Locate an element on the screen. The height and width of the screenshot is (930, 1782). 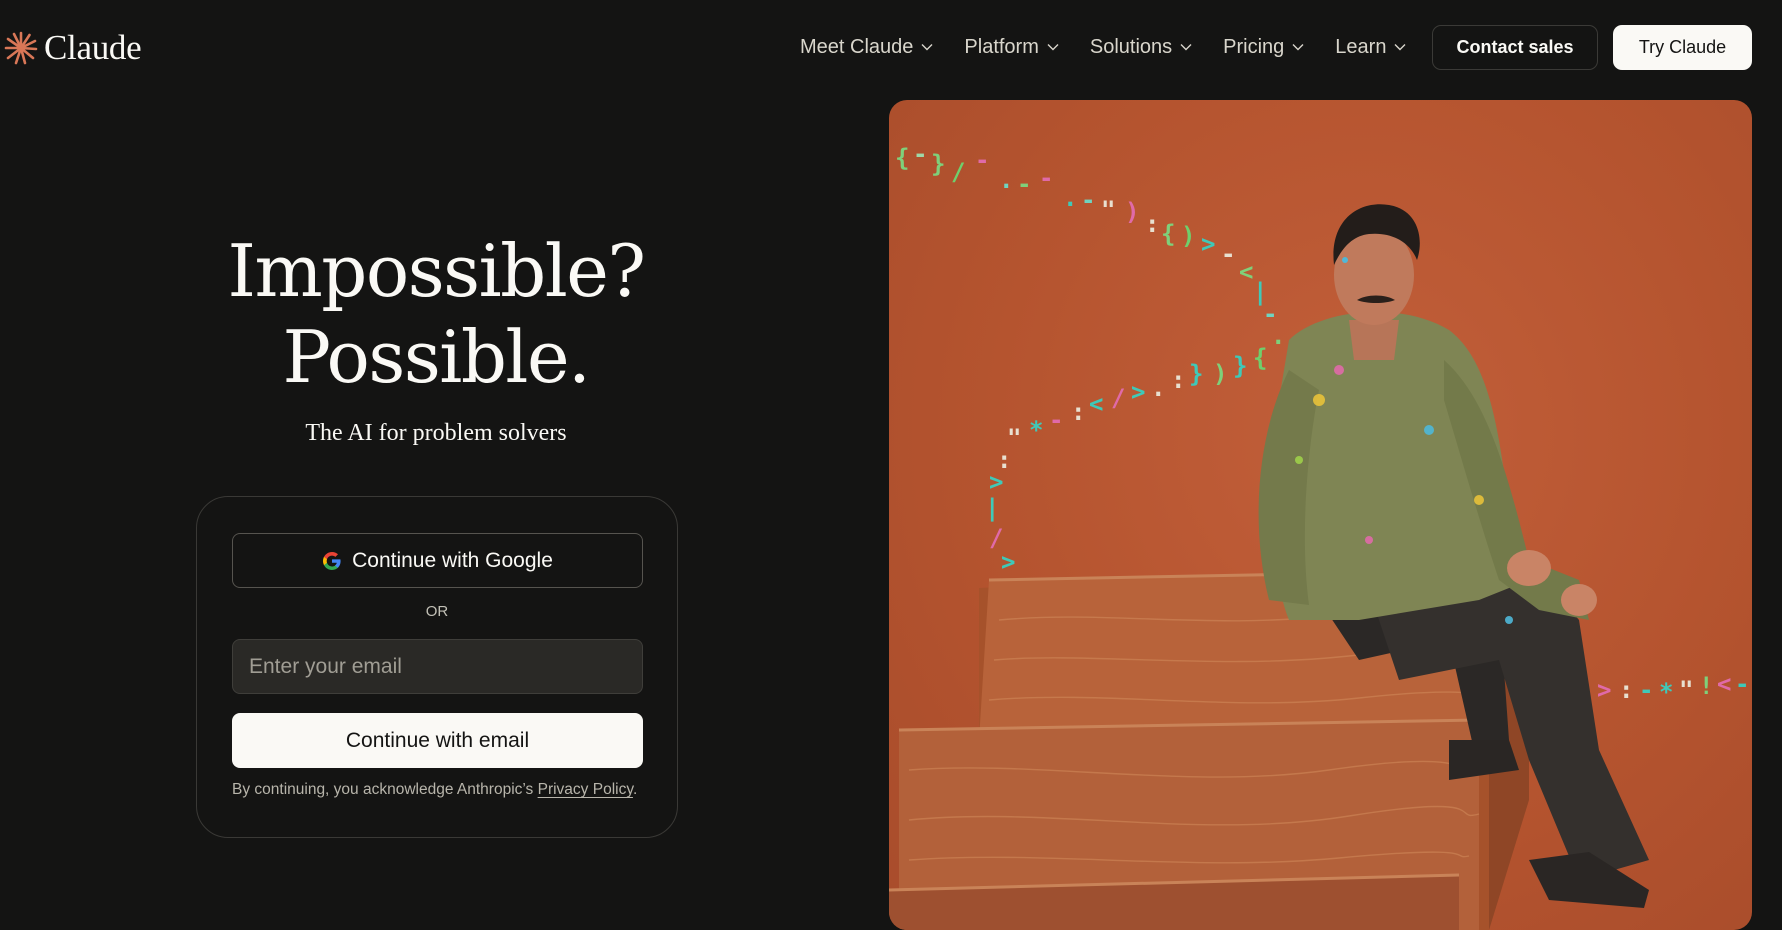
hero-title-line1: Impossible? is located at coordinates (436, 271).